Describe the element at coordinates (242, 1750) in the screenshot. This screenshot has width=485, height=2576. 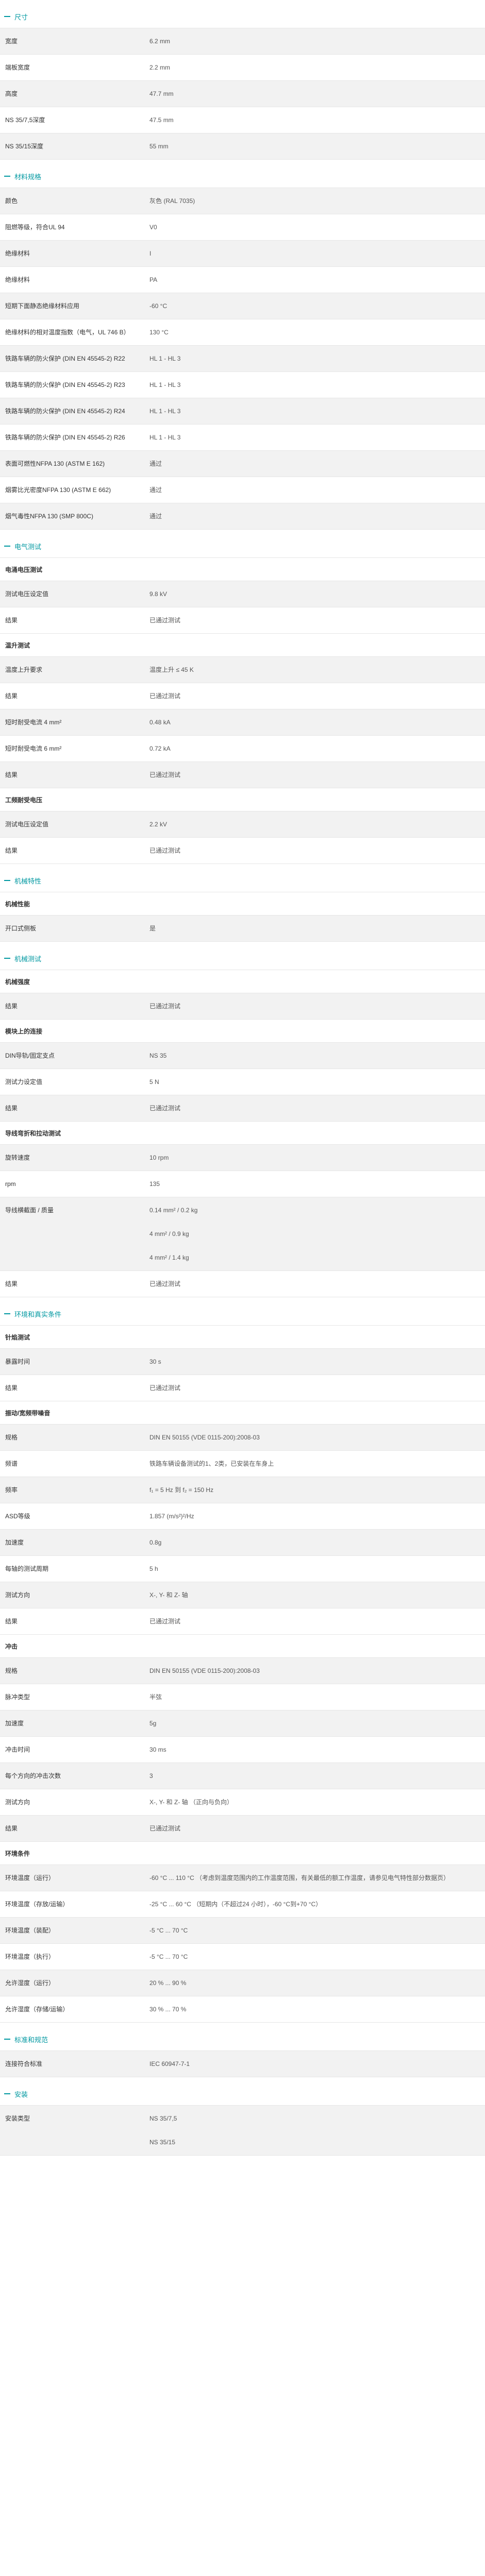
I see `spec-row: 冲击时间 30 ms` at that location.